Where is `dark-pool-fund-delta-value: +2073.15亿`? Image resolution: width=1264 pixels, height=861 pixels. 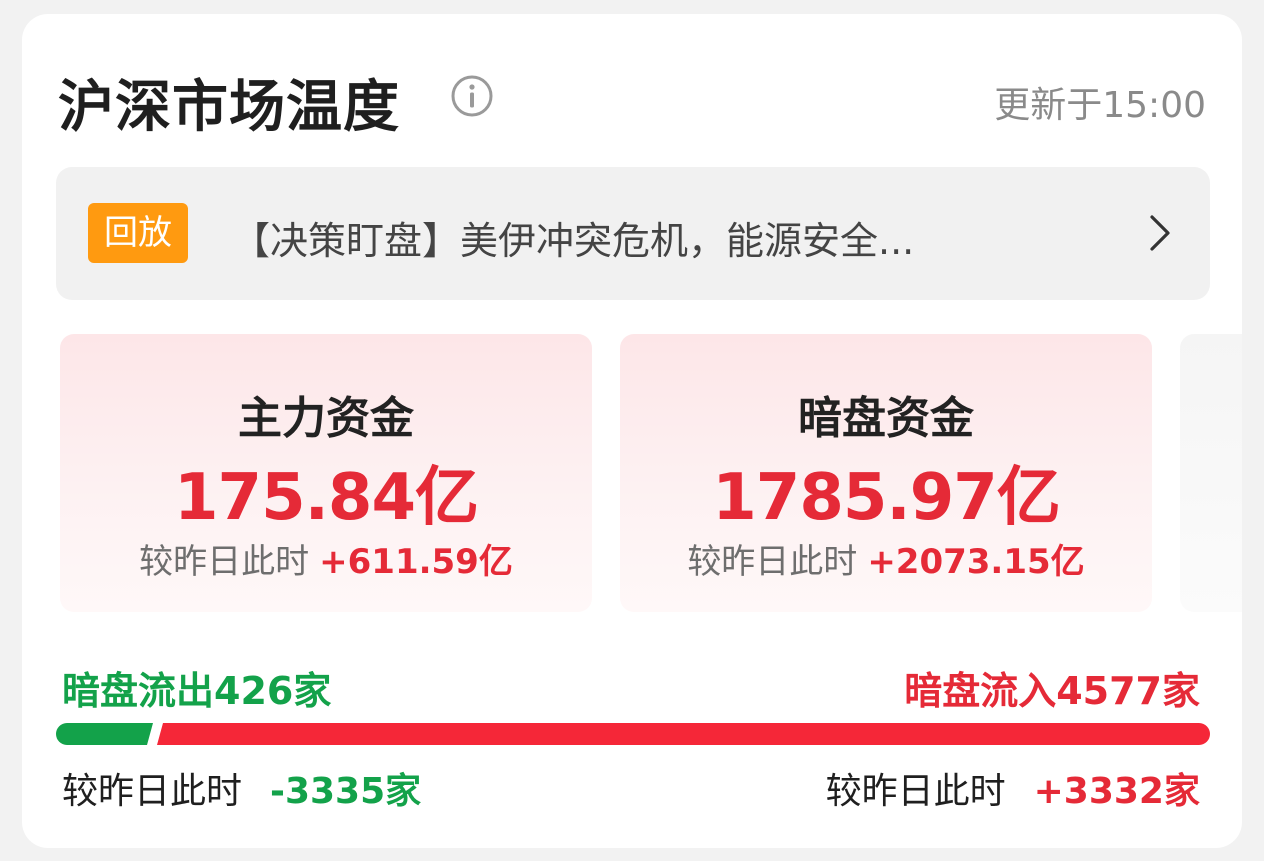
dark-pool-fund-delta-value: +2073.15亿 is located at coordinates (976, 562).